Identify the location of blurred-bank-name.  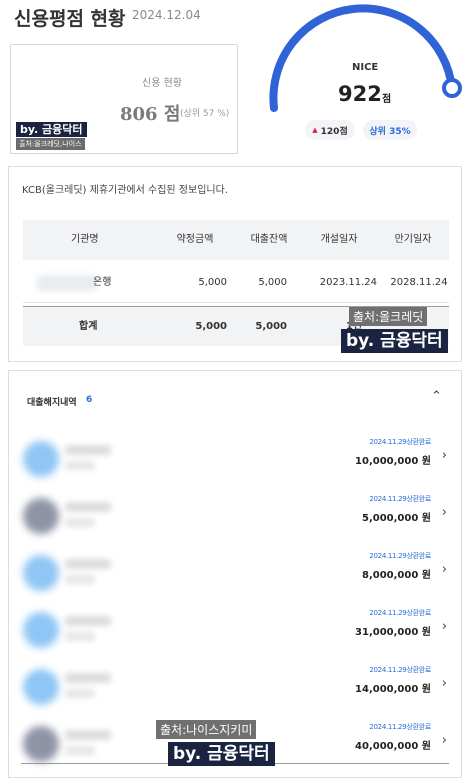
(67, 283).